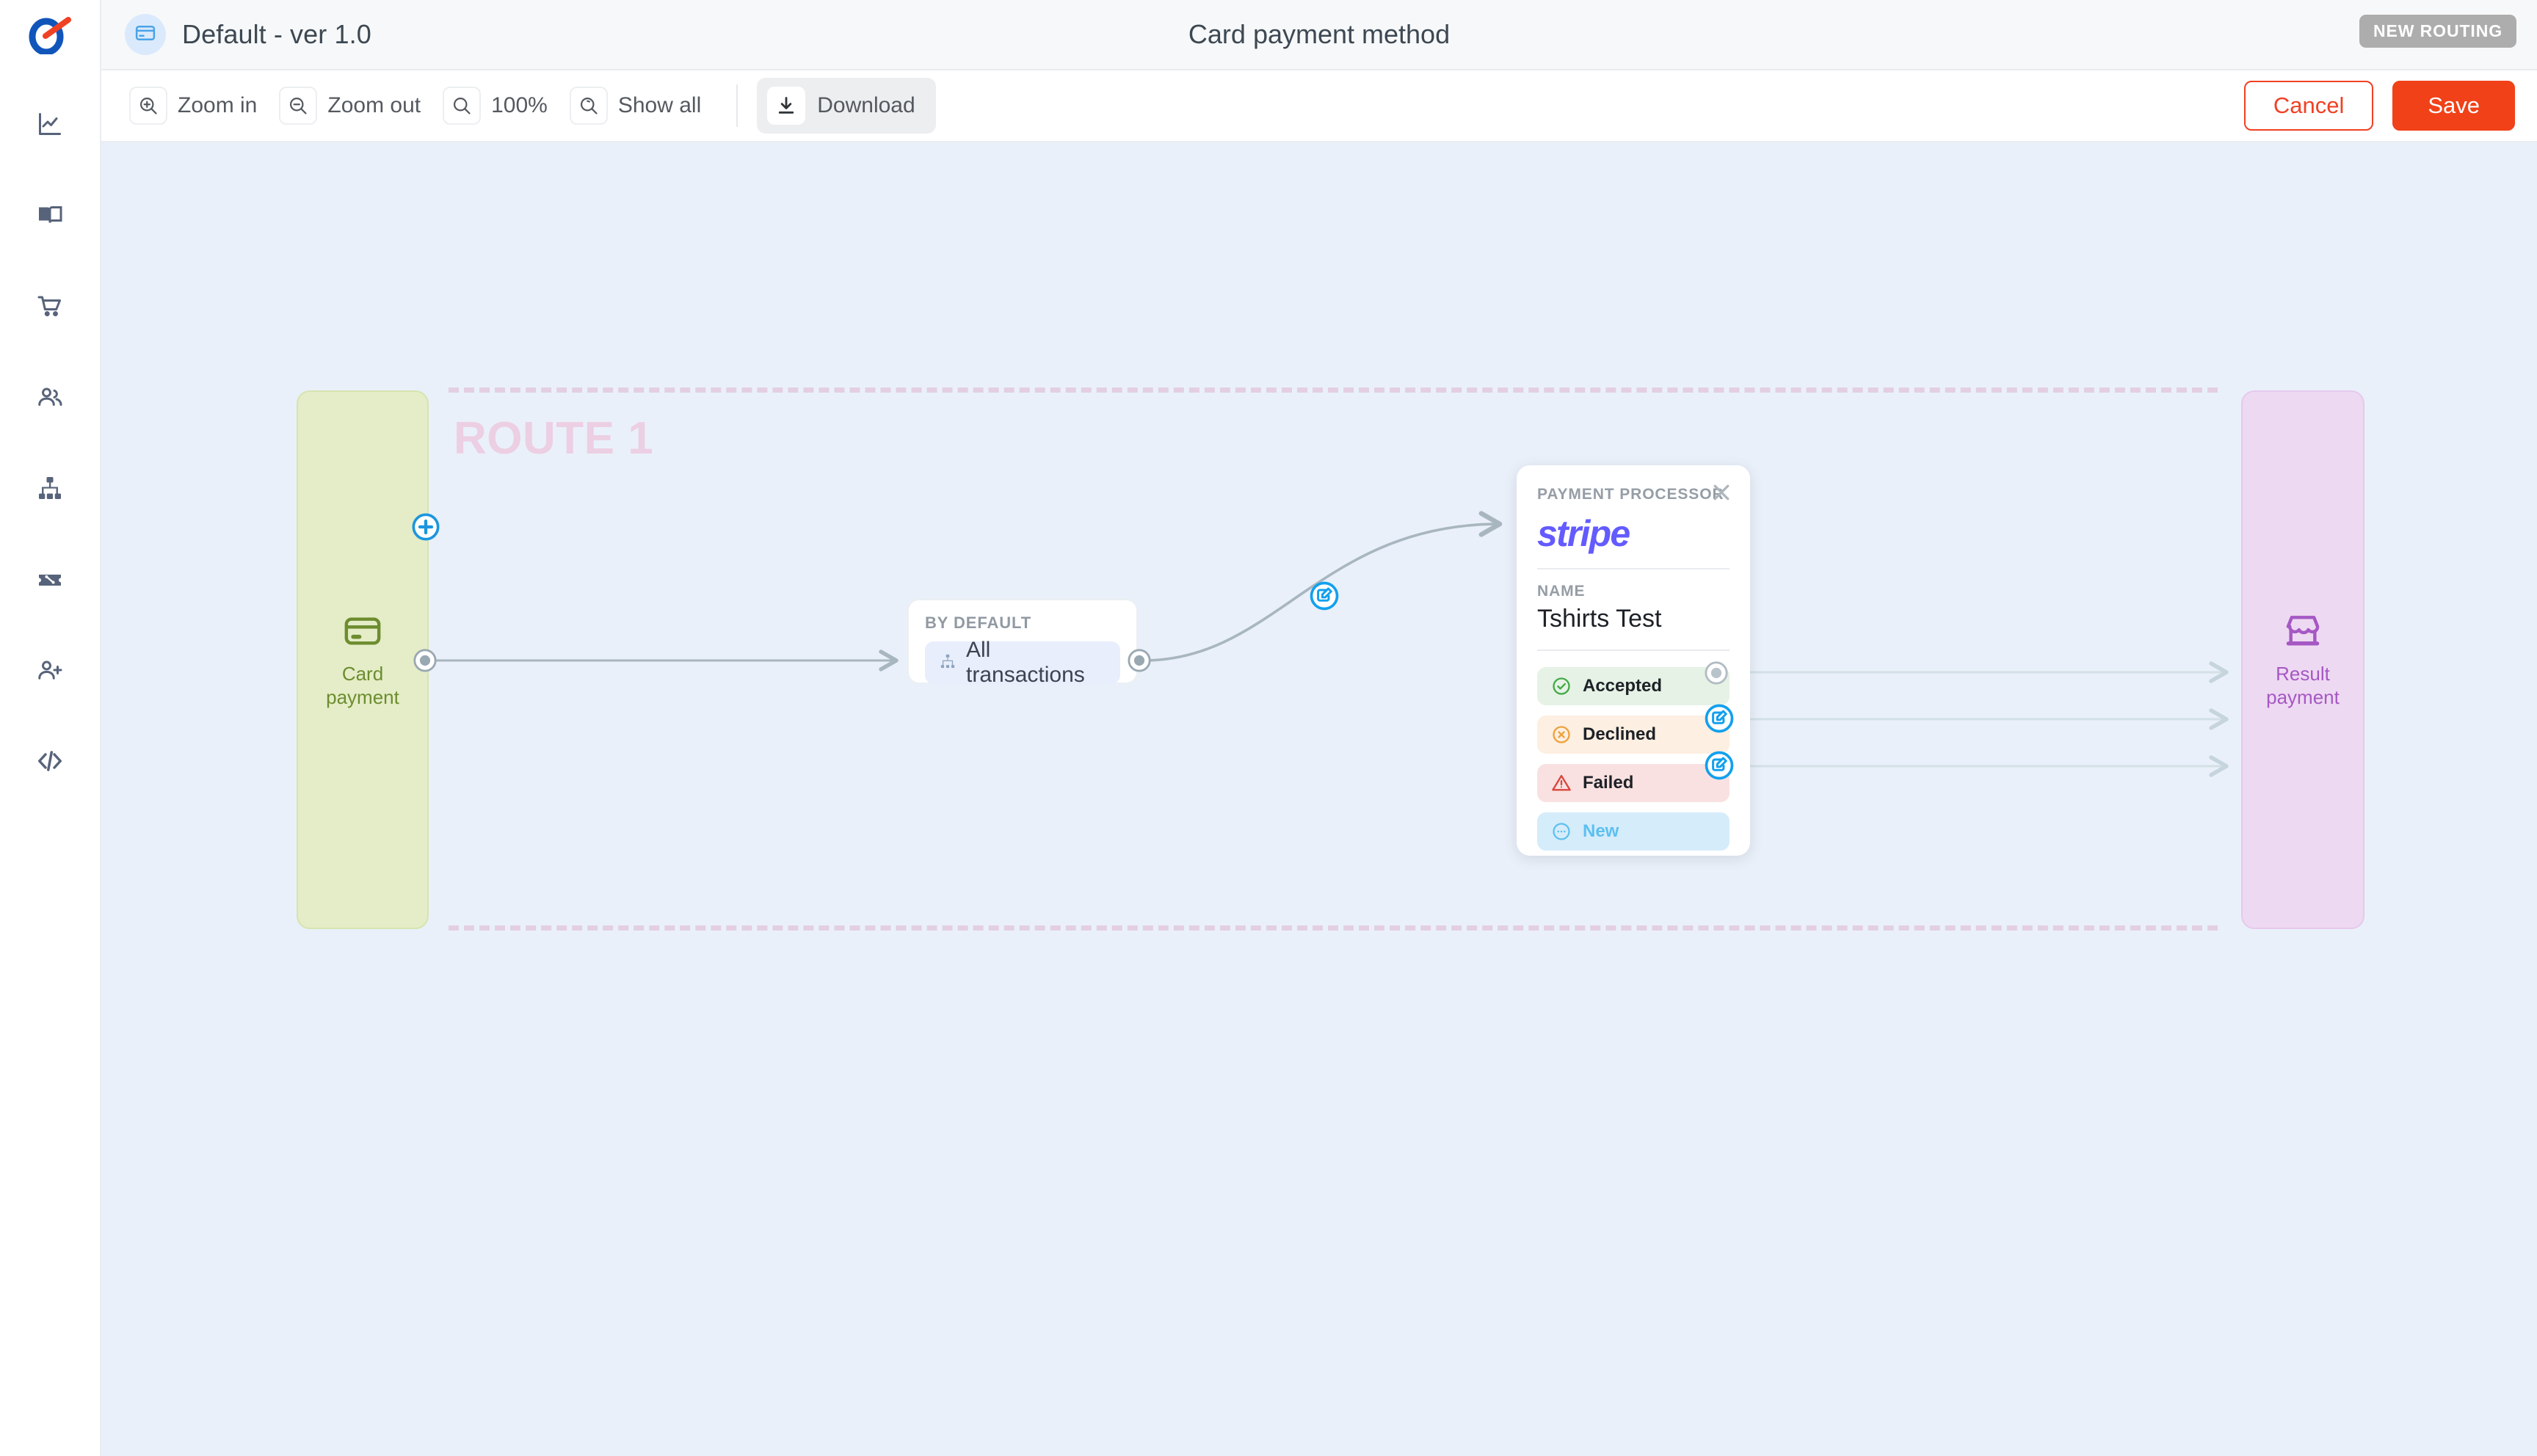  What do you see at coordinates (298, 106) in the screenshot?
I see `zoom-out-icon` at bounding box center [298, 106].